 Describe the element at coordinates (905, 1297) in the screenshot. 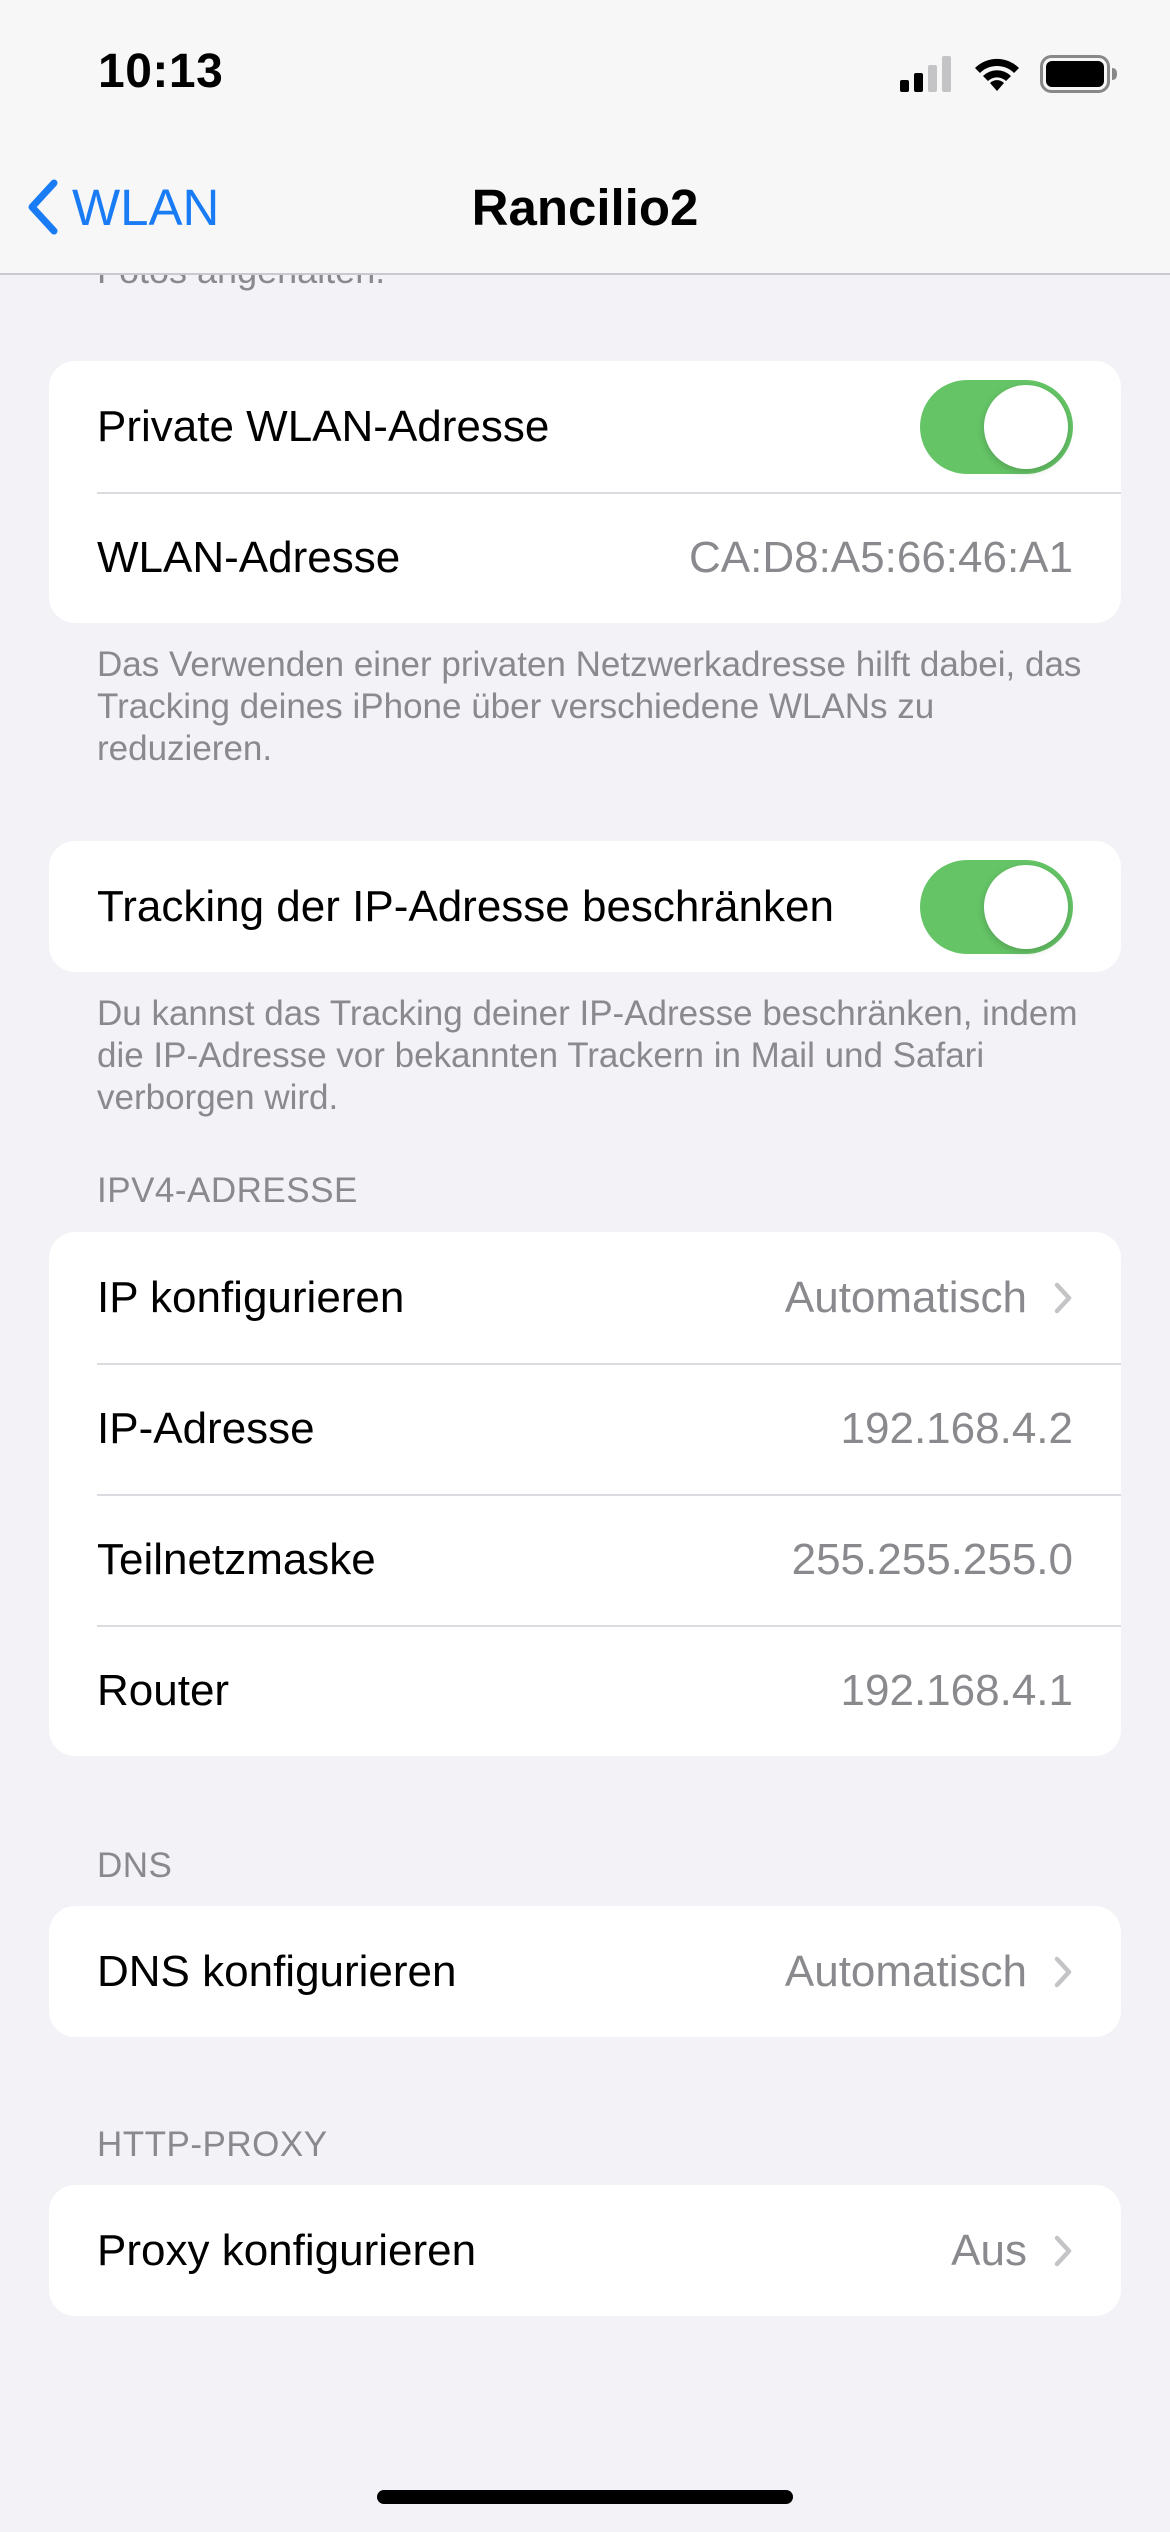

I see `configure-ip-value: Automatisch` at that location.